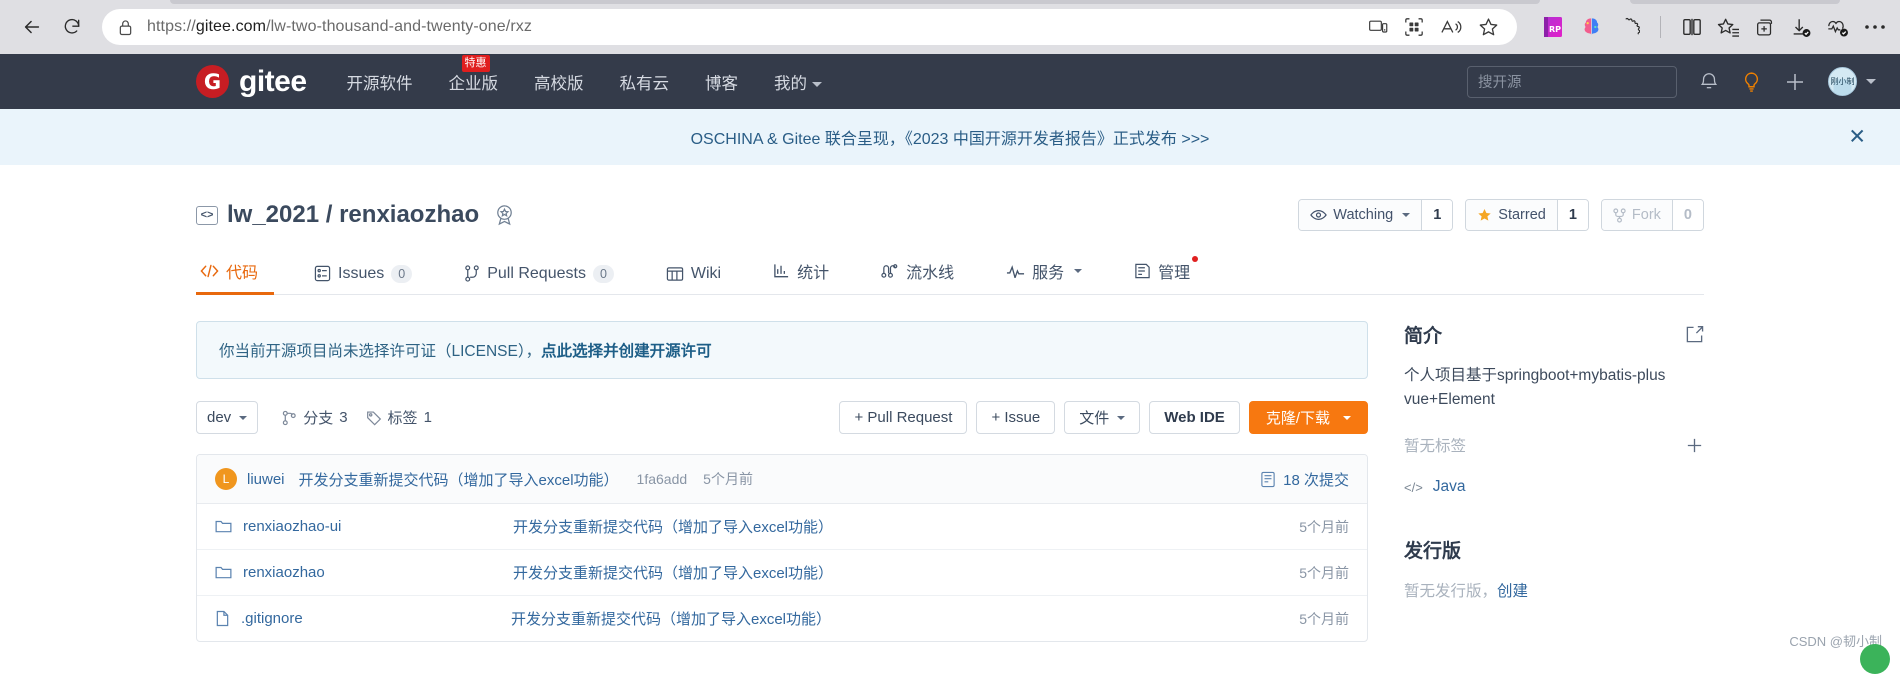  Describe the element at coordinates (380, 82) in the screenshot. I see `nav-link-opensource: 开源软件` at that location.